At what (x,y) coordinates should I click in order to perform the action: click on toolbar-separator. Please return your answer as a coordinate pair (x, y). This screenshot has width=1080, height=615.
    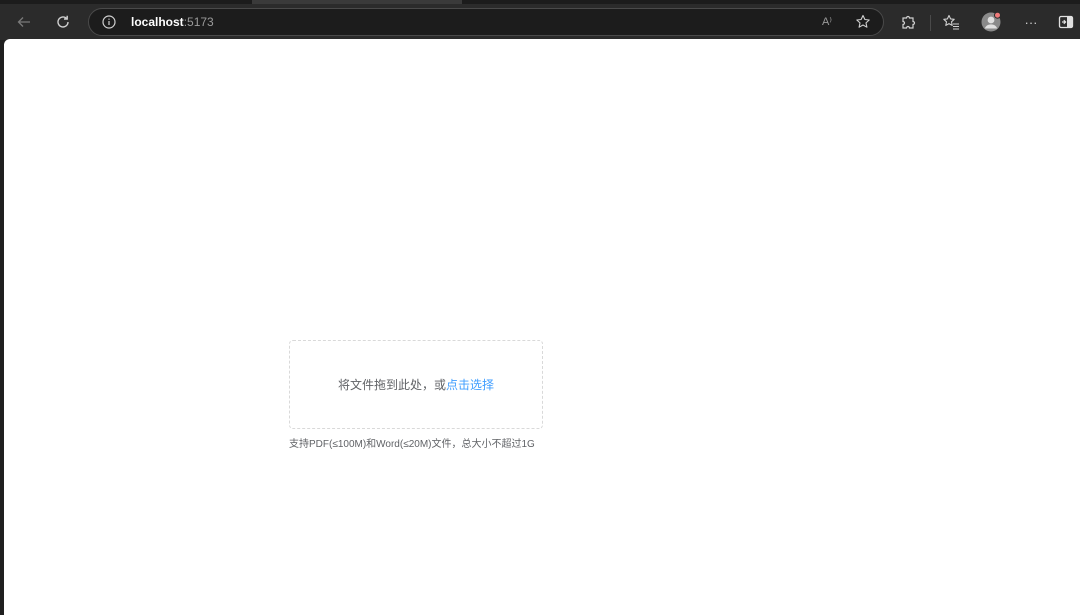
    Looking at the image, I should click on (930, 23).